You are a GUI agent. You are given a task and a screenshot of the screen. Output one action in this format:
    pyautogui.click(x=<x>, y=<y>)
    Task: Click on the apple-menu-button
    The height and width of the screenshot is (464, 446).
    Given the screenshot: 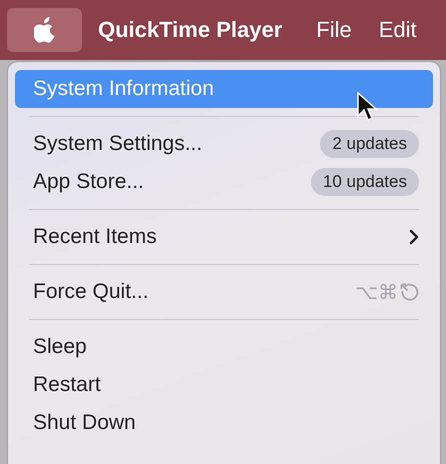 What is the action you would take?
    pyautogui.click(x=44, y=30)
    